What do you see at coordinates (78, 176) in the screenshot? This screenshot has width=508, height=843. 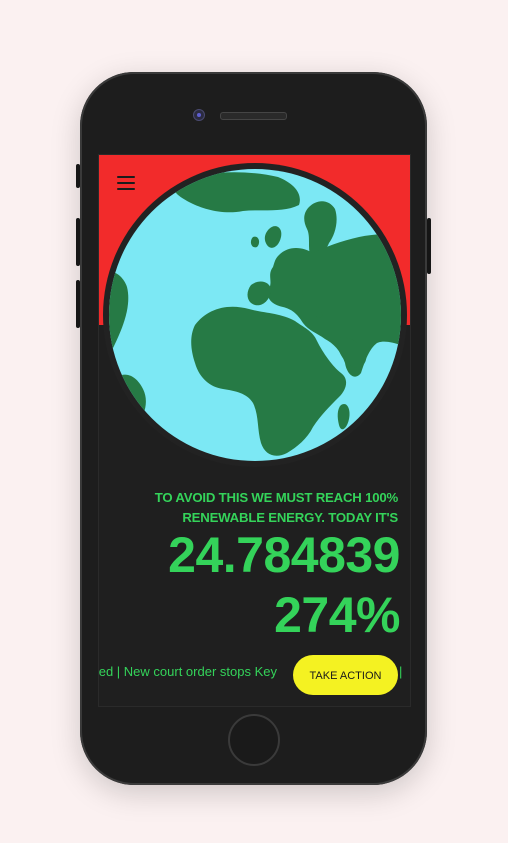 I see `phone-side-button` at bounding box center [78, 176].